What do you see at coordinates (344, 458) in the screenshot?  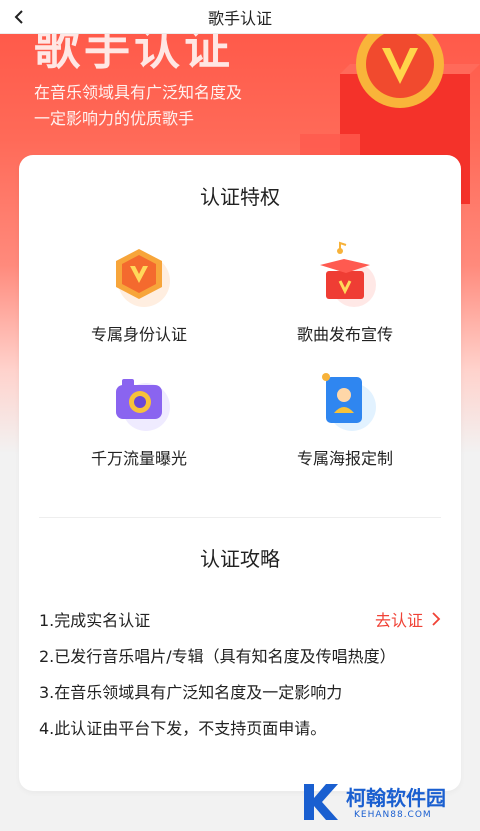 I see `perk-label: 专属海报定制` at bounding box center [344, 458].